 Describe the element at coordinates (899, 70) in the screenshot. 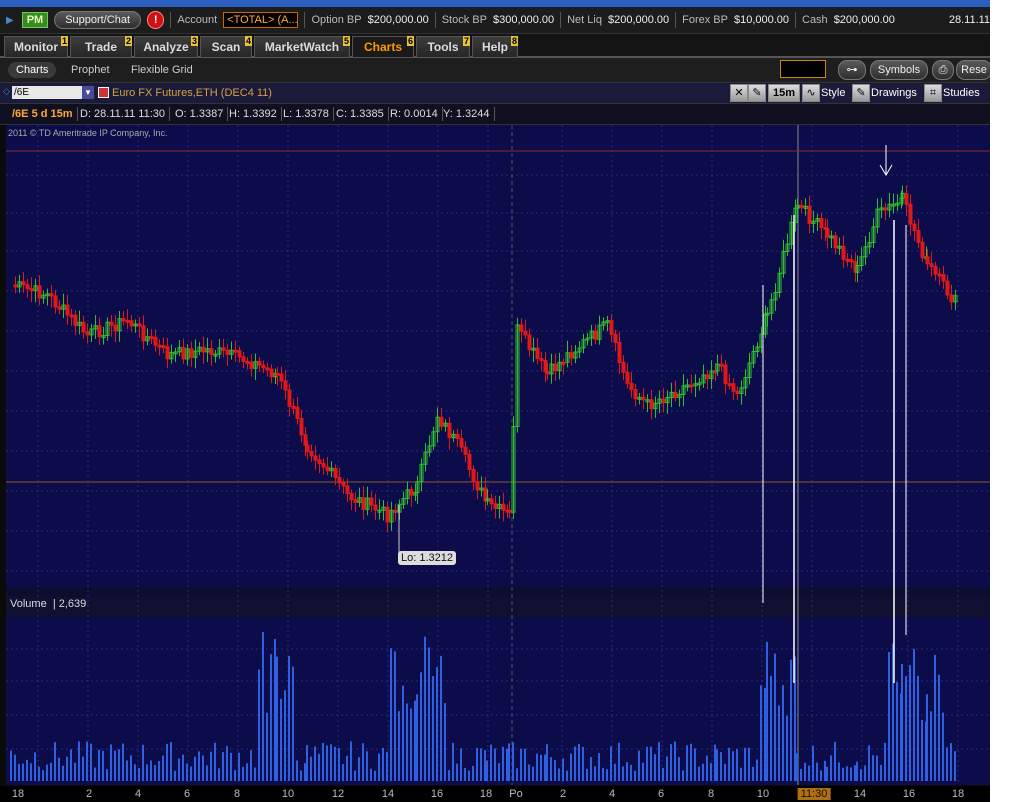

I see `symbols-button: Symbols` at that location.